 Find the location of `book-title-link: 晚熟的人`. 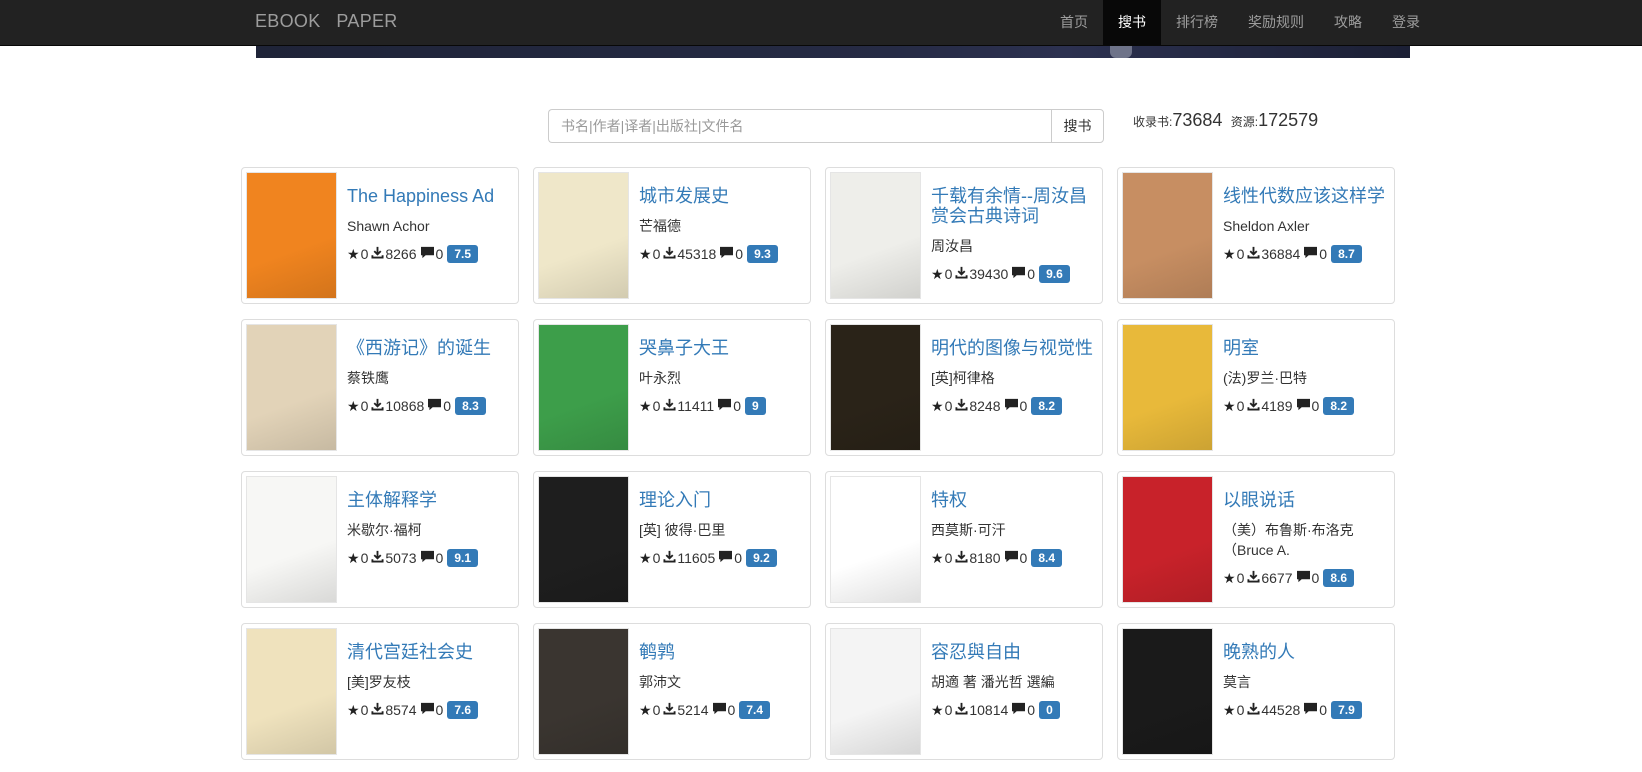

book-title-link: 晚熟的人 is located at coordinates (1305, 652).